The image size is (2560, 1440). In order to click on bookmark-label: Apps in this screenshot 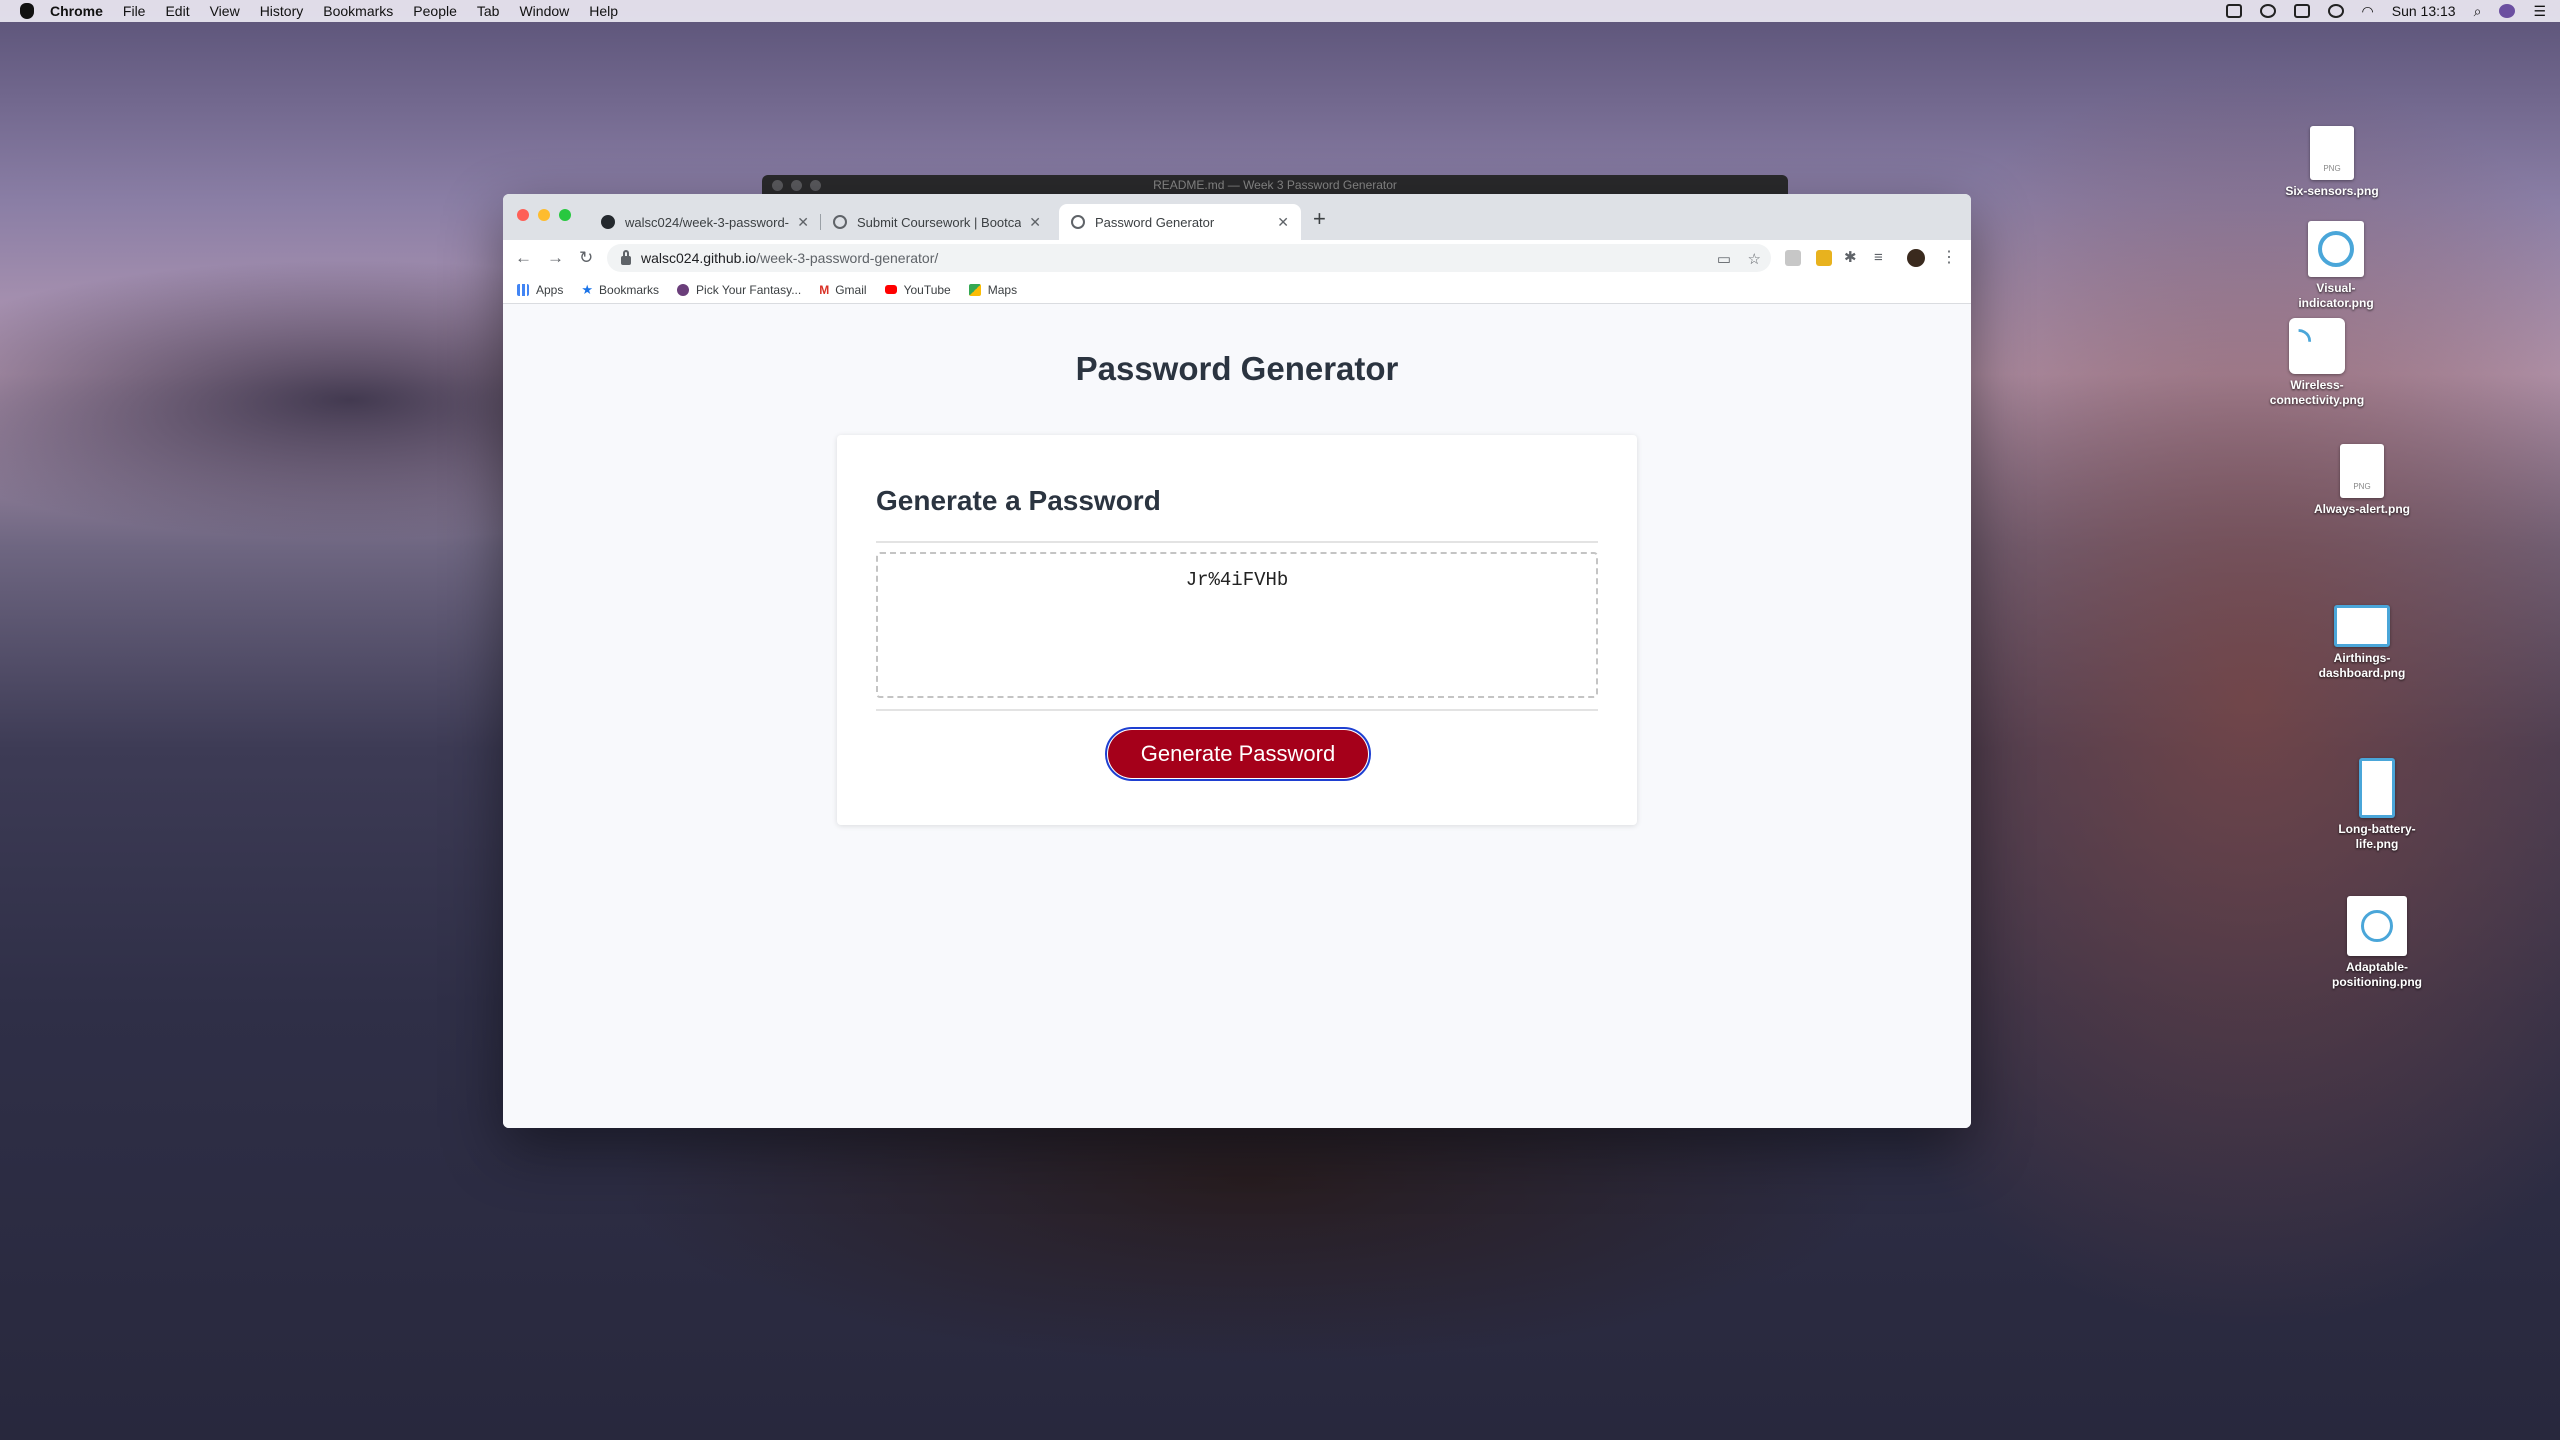, I will do `click(550, 289)`.